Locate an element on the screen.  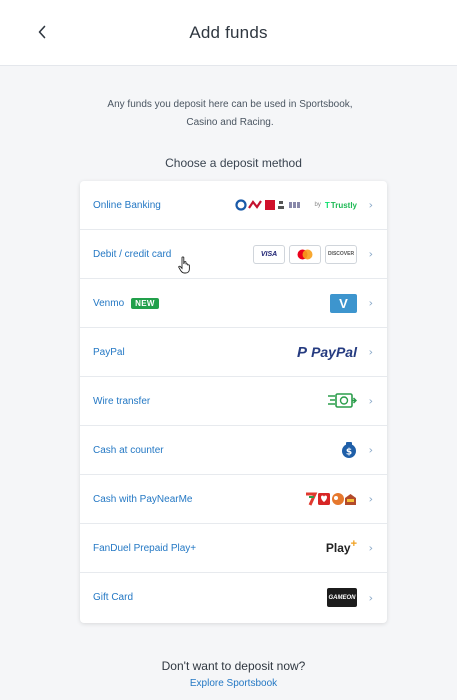
play-plus-logo: Play + is located at coordinates (341, 548).